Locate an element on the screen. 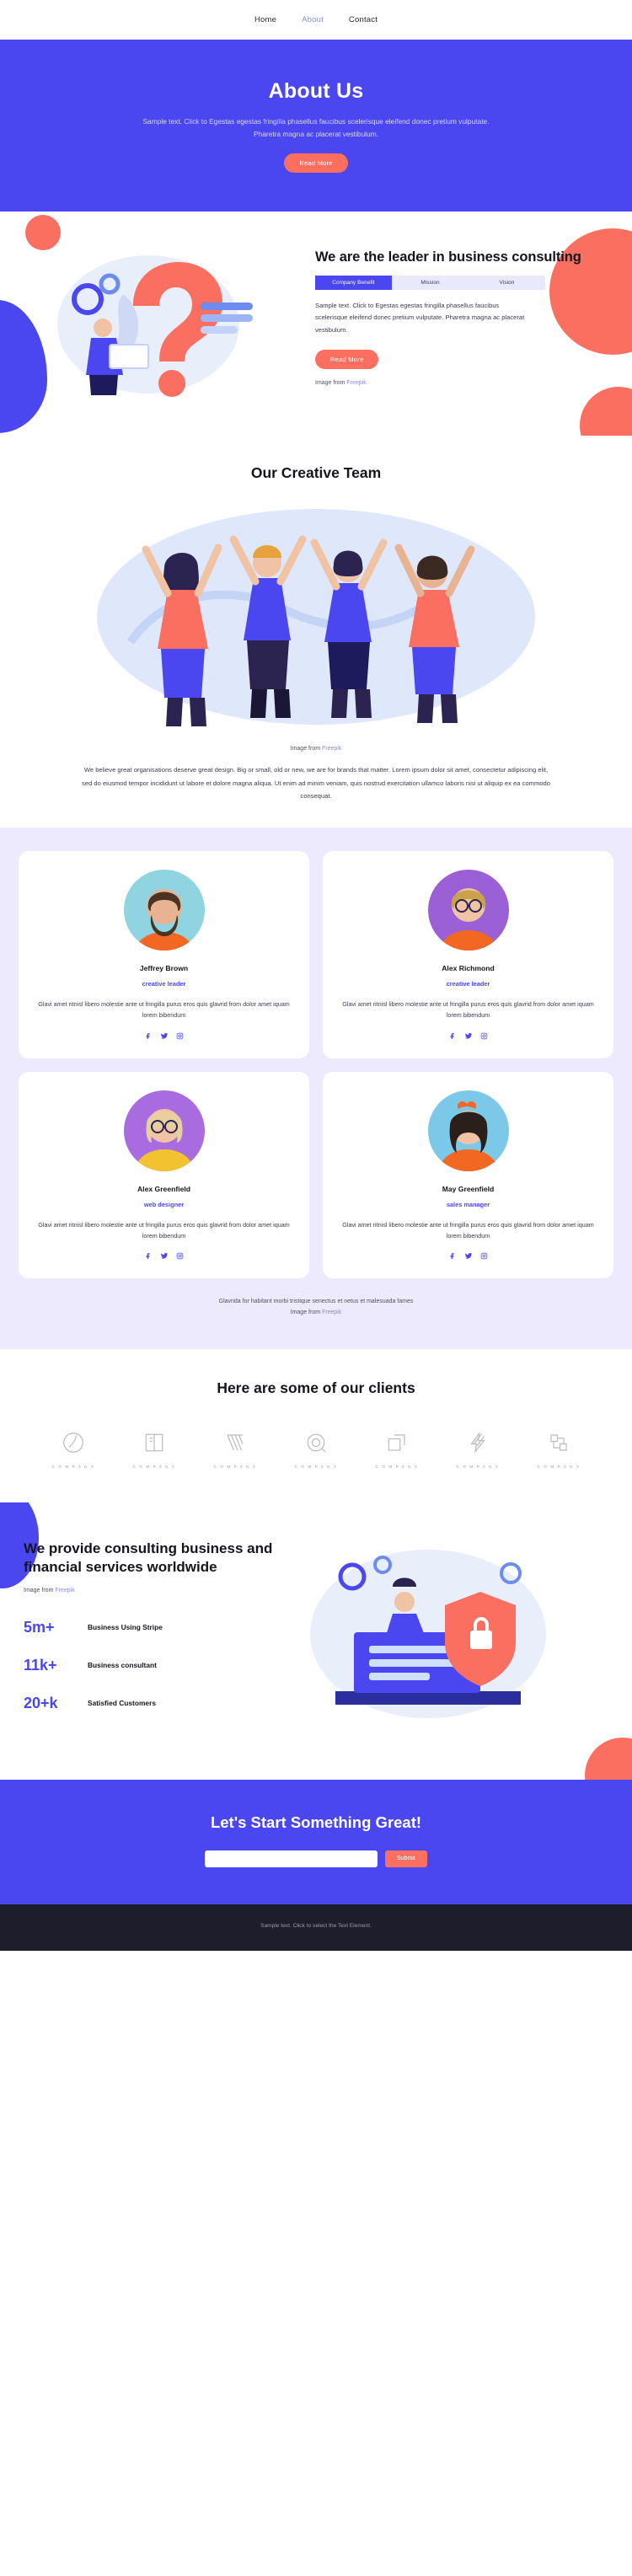 The image size is (632, 2576). member-role: web designer is located at coordinates (164, 1204).